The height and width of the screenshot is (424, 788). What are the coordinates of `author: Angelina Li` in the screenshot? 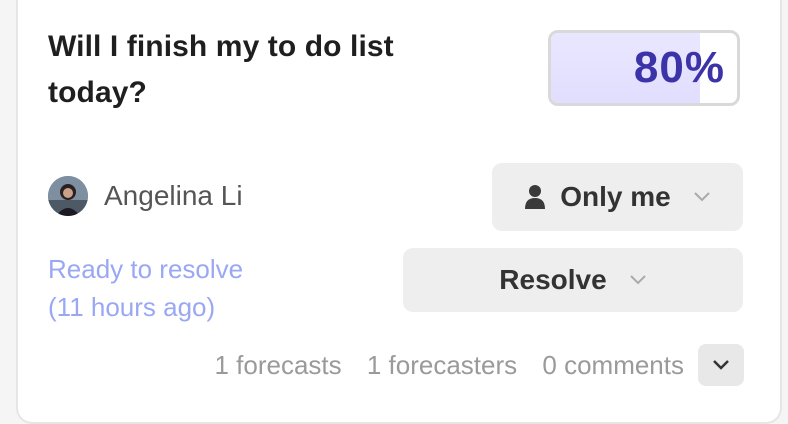 It's located at (145, 196).